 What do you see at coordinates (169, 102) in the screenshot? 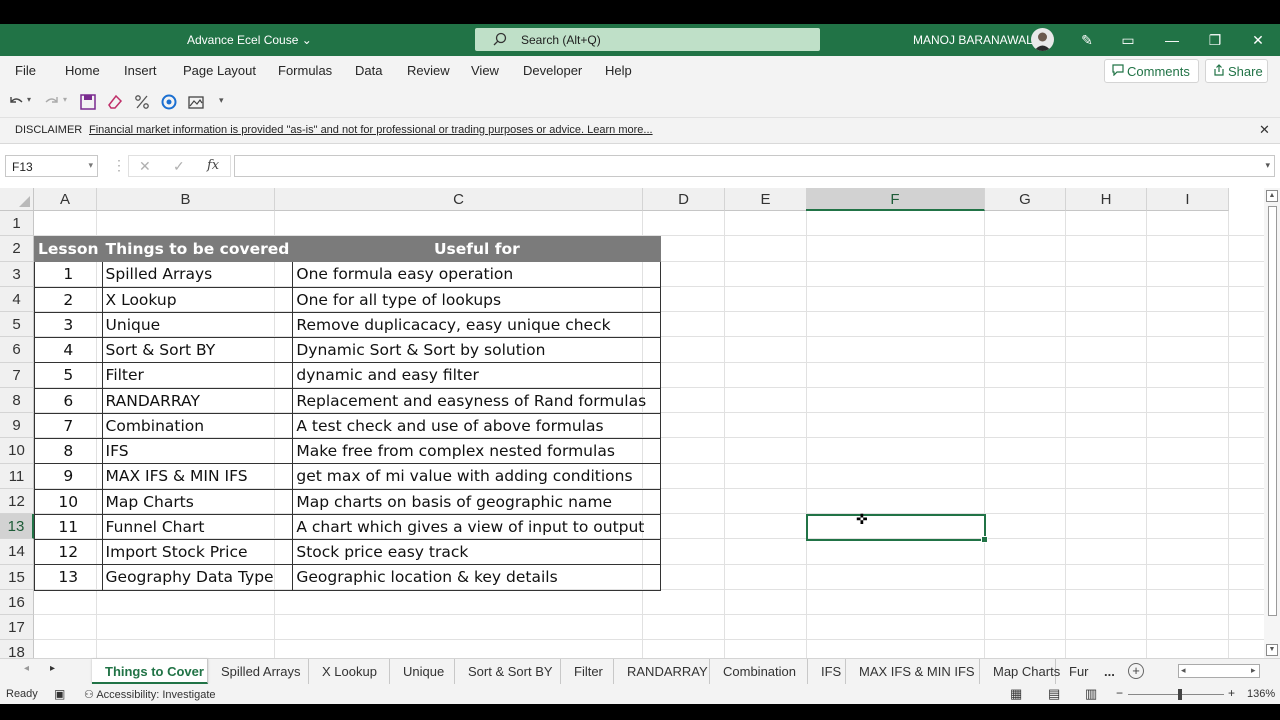
I see `globe-icon` at bounding box center [169, 102].